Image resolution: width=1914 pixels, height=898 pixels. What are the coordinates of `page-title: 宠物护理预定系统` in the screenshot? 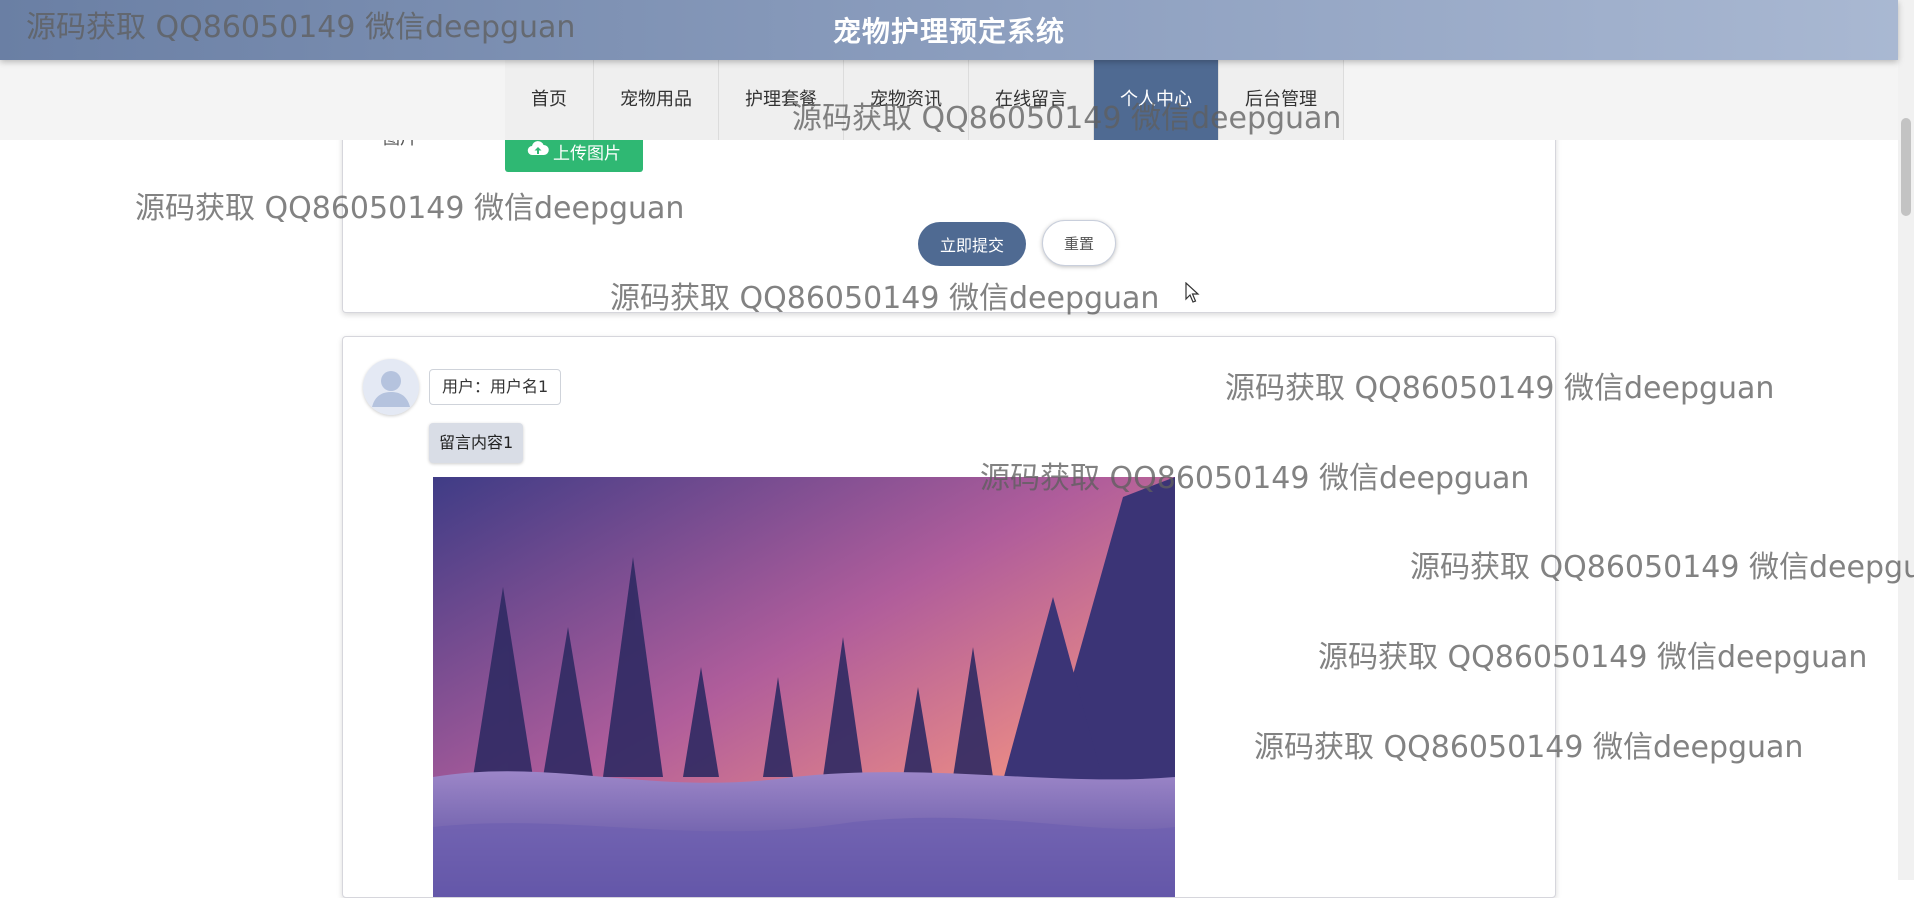 It's located at (948, 31).